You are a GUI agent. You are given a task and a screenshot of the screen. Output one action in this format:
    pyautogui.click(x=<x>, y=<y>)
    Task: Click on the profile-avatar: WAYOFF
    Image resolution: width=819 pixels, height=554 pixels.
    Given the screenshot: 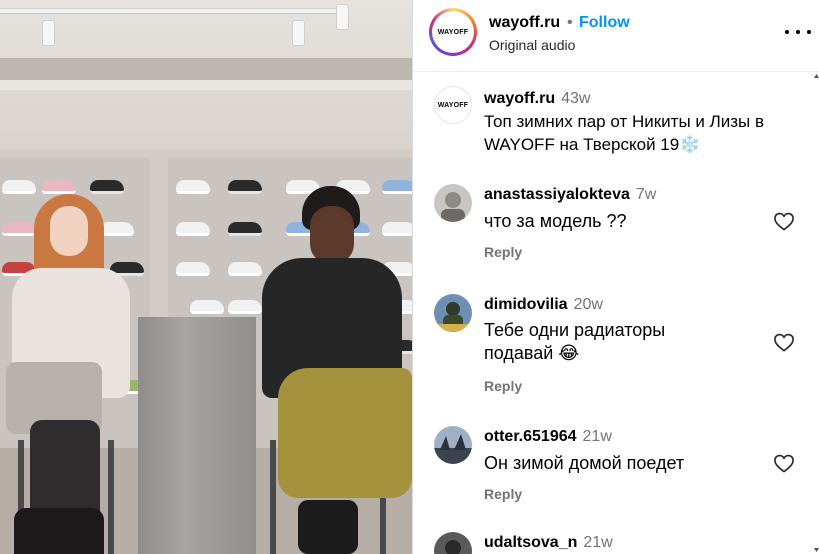 What is the action you would take?
    pyautogui.click(x=453, y=32)
    